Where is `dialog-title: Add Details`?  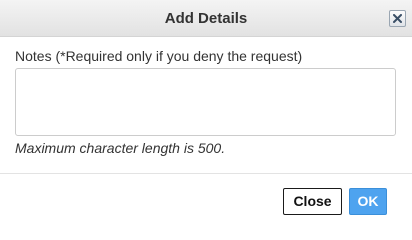
dialog-title: Add Details is located at coordinates (206, 18).